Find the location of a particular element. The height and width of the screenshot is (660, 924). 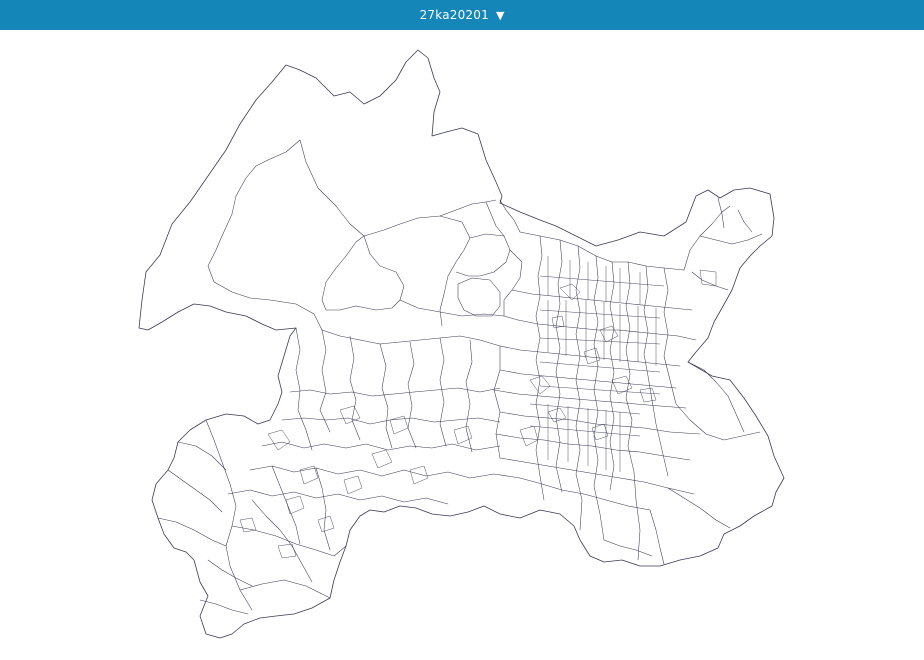

area-code-label: 27ka20201 is located at coordinates (454, 15).